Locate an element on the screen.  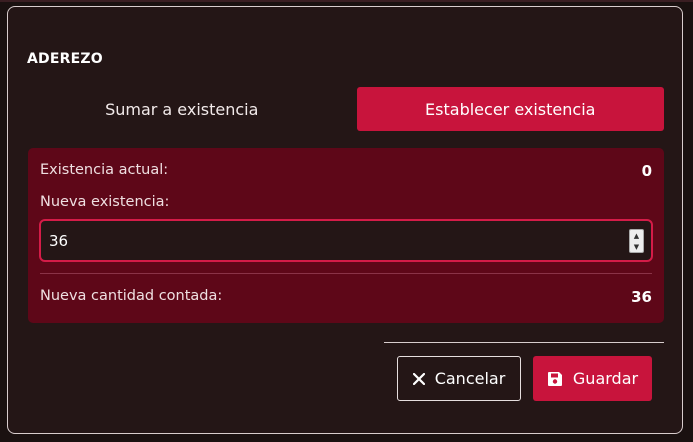
cancel-label: Cancelar is located at coordinates (470, 378).